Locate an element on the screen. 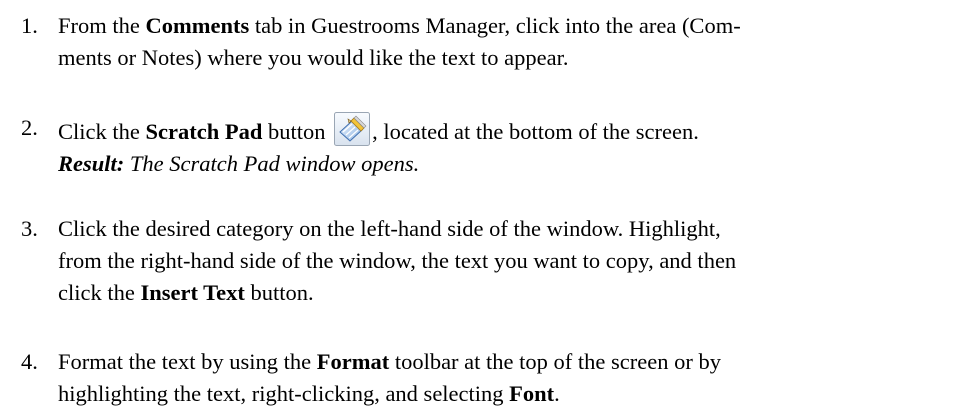 The image size is (964, 419). format-toolbar-label: Format is located at coordinates (353, 361).